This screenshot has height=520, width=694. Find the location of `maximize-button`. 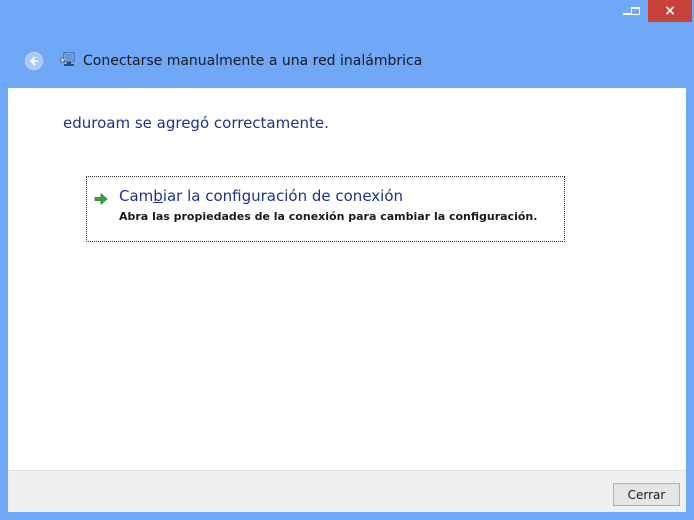

maximize-button is located at coordinates (635, 11).